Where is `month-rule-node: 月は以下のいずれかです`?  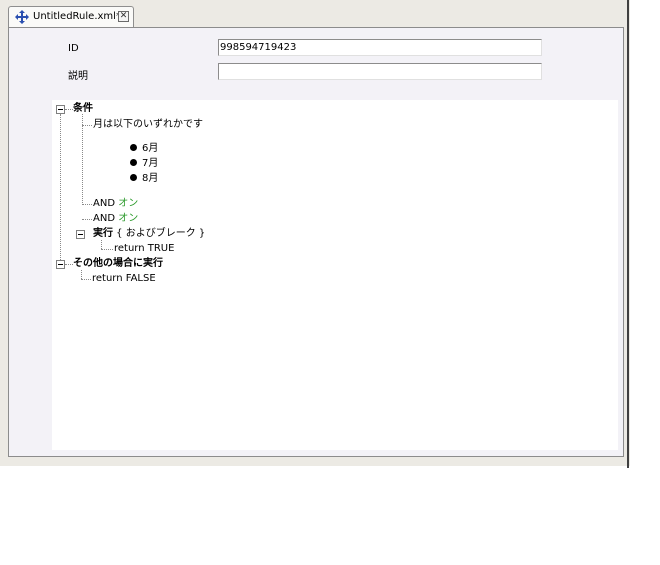 month-rule-node: 月は以下のいずれかです is located at coordinates (148, 125).